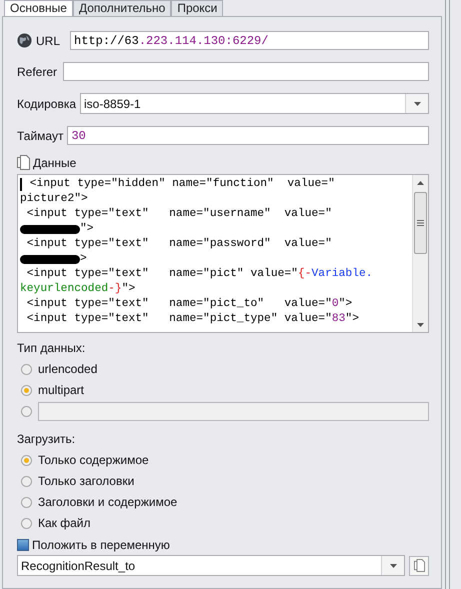 The image size is (461, 589). What do you see at coordinates (420, 253) in the screenshot?
I see `scrollbar` at bounding box center [420, 253].